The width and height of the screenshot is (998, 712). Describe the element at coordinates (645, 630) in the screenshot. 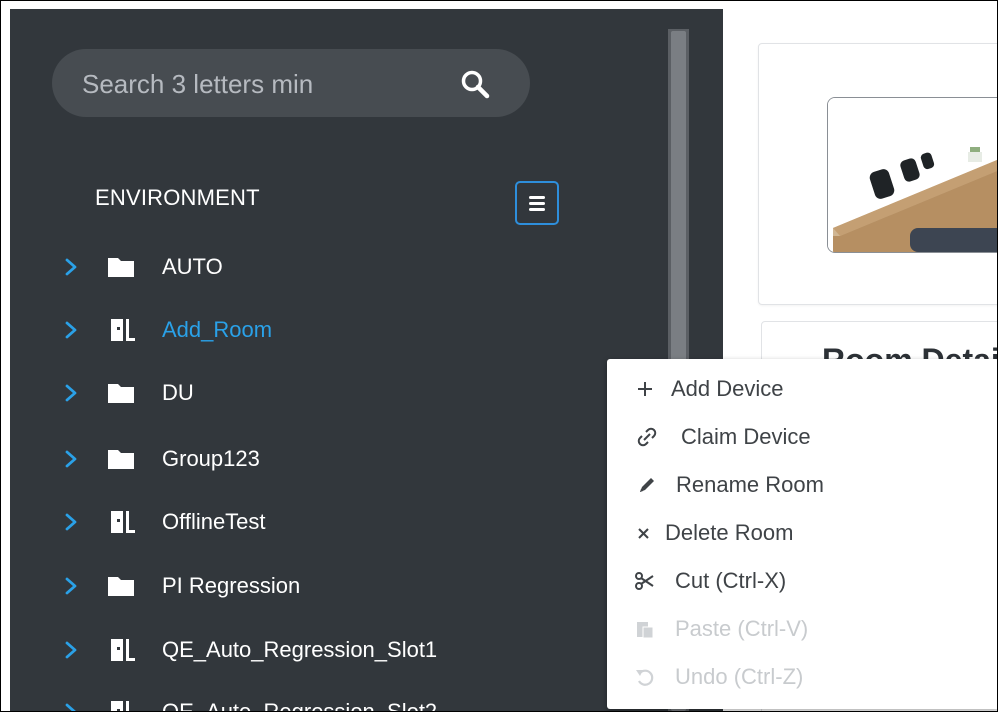

I see `paste-icon` at that location.